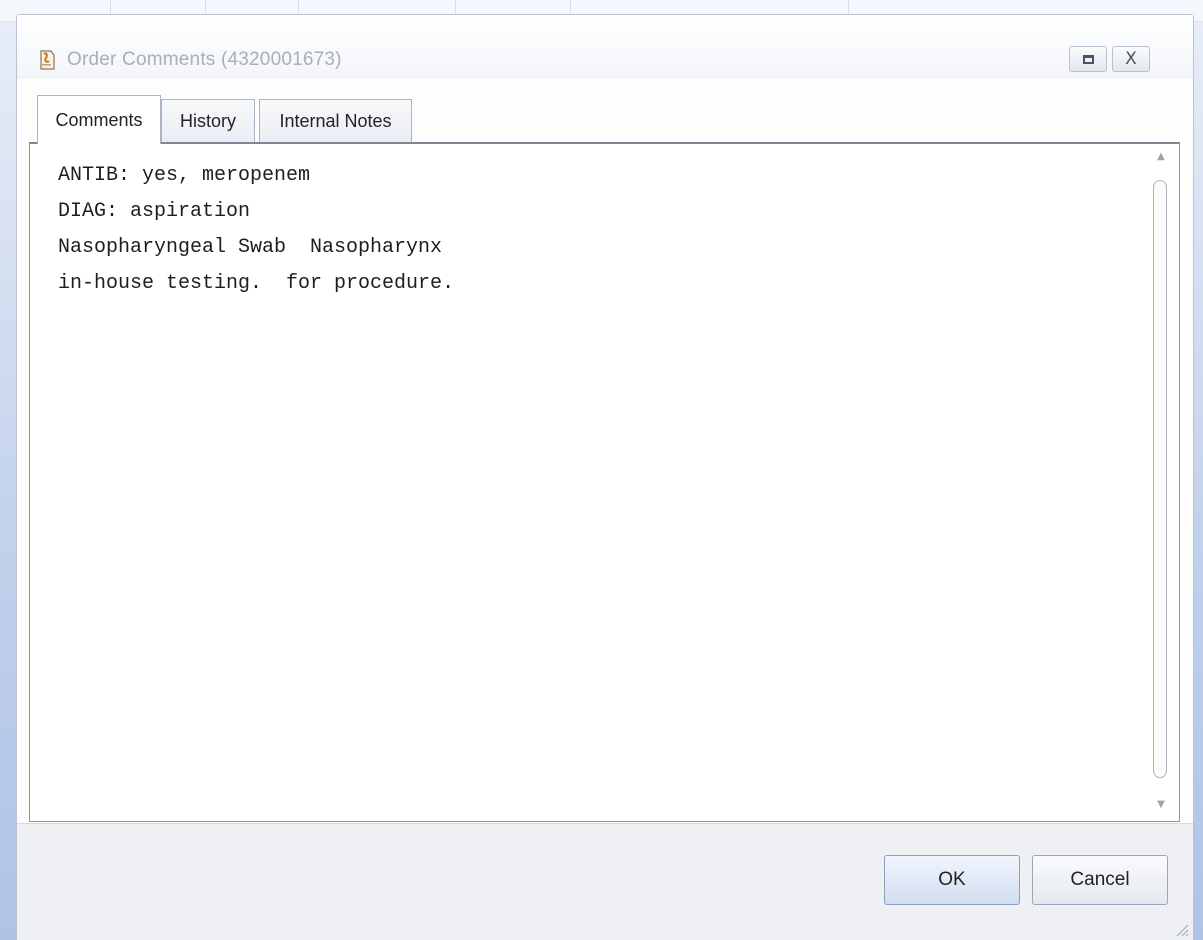 Image resolution: width=1203 pixels, height=940 pixels. Describe the element at coordinates (1161, 157) in the screenshot. I see `scroll-up-icon: ▲` at that location.